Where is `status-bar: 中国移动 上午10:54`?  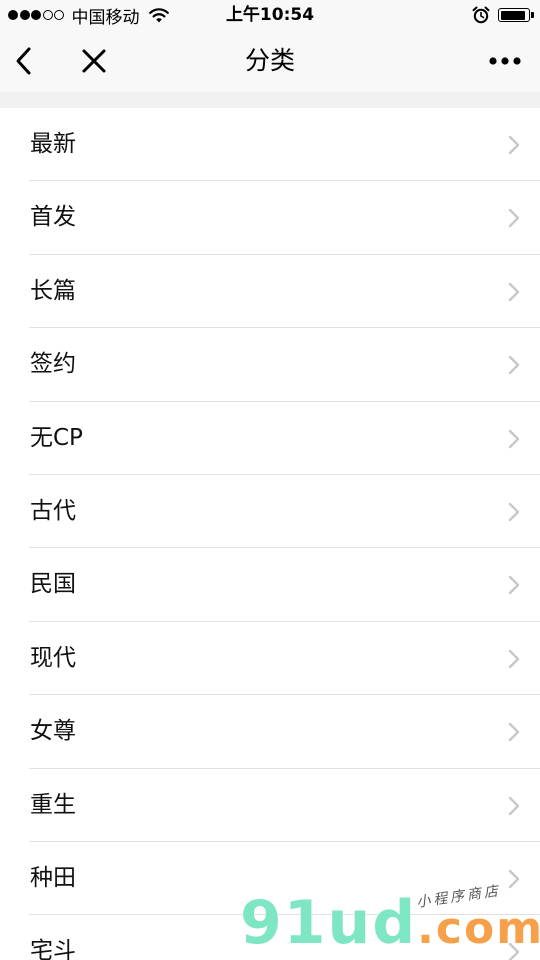 status-bar: 中国移动 上午10:54 is located at coordinates (270, 15).